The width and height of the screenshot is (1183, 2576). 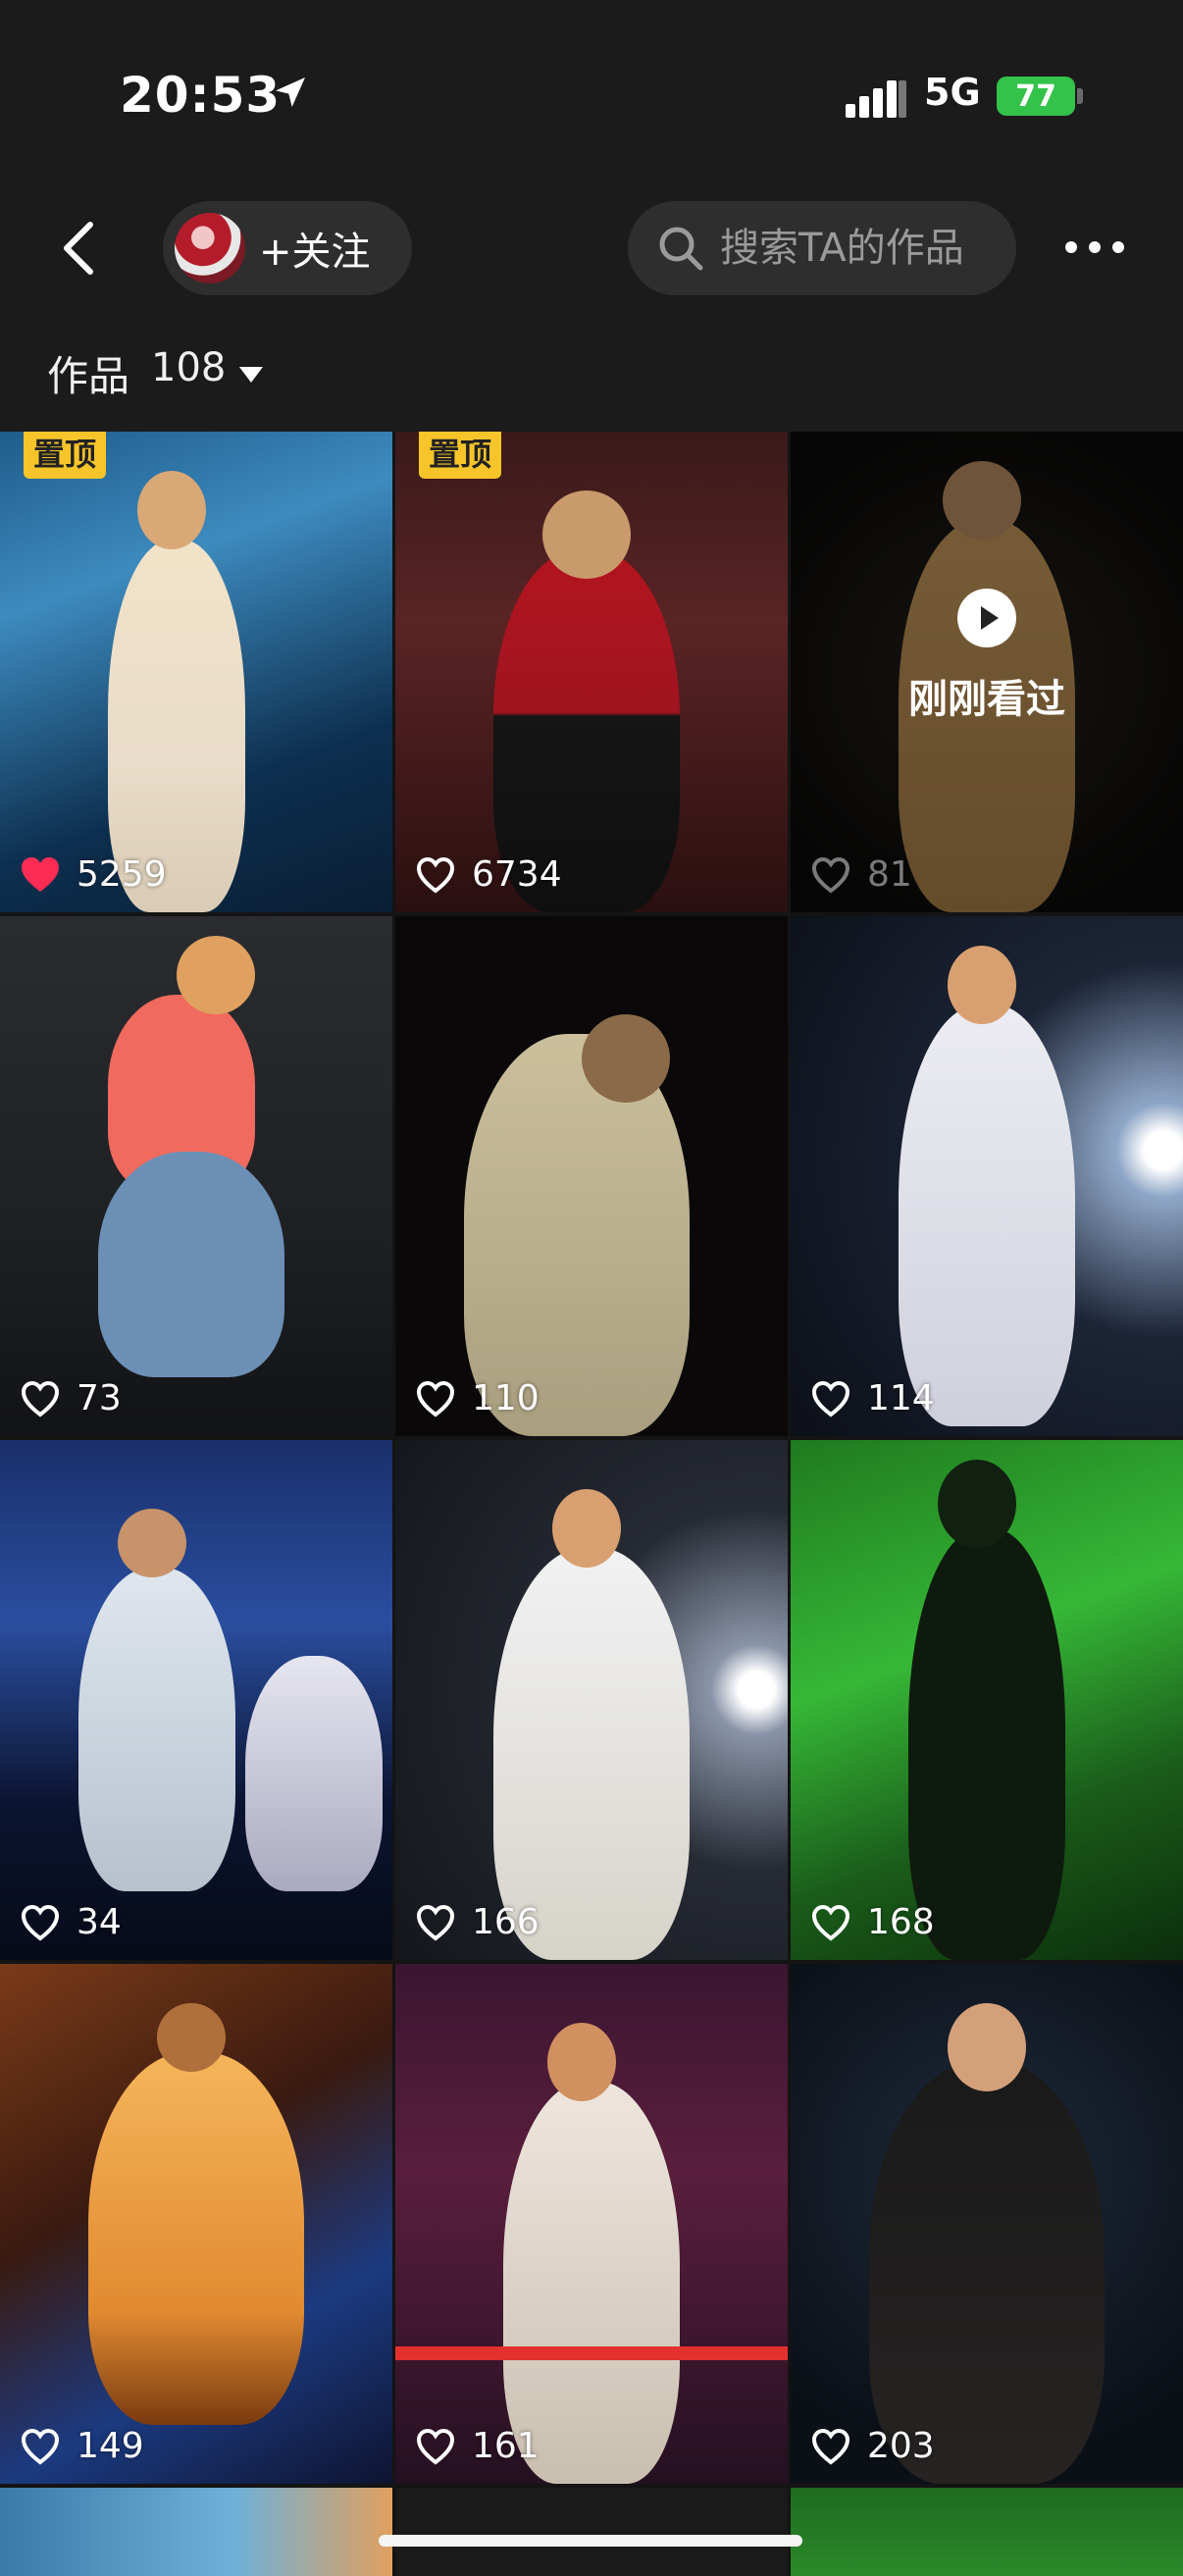 I want to click on like-count: 110, so click(x=478, y=1398).